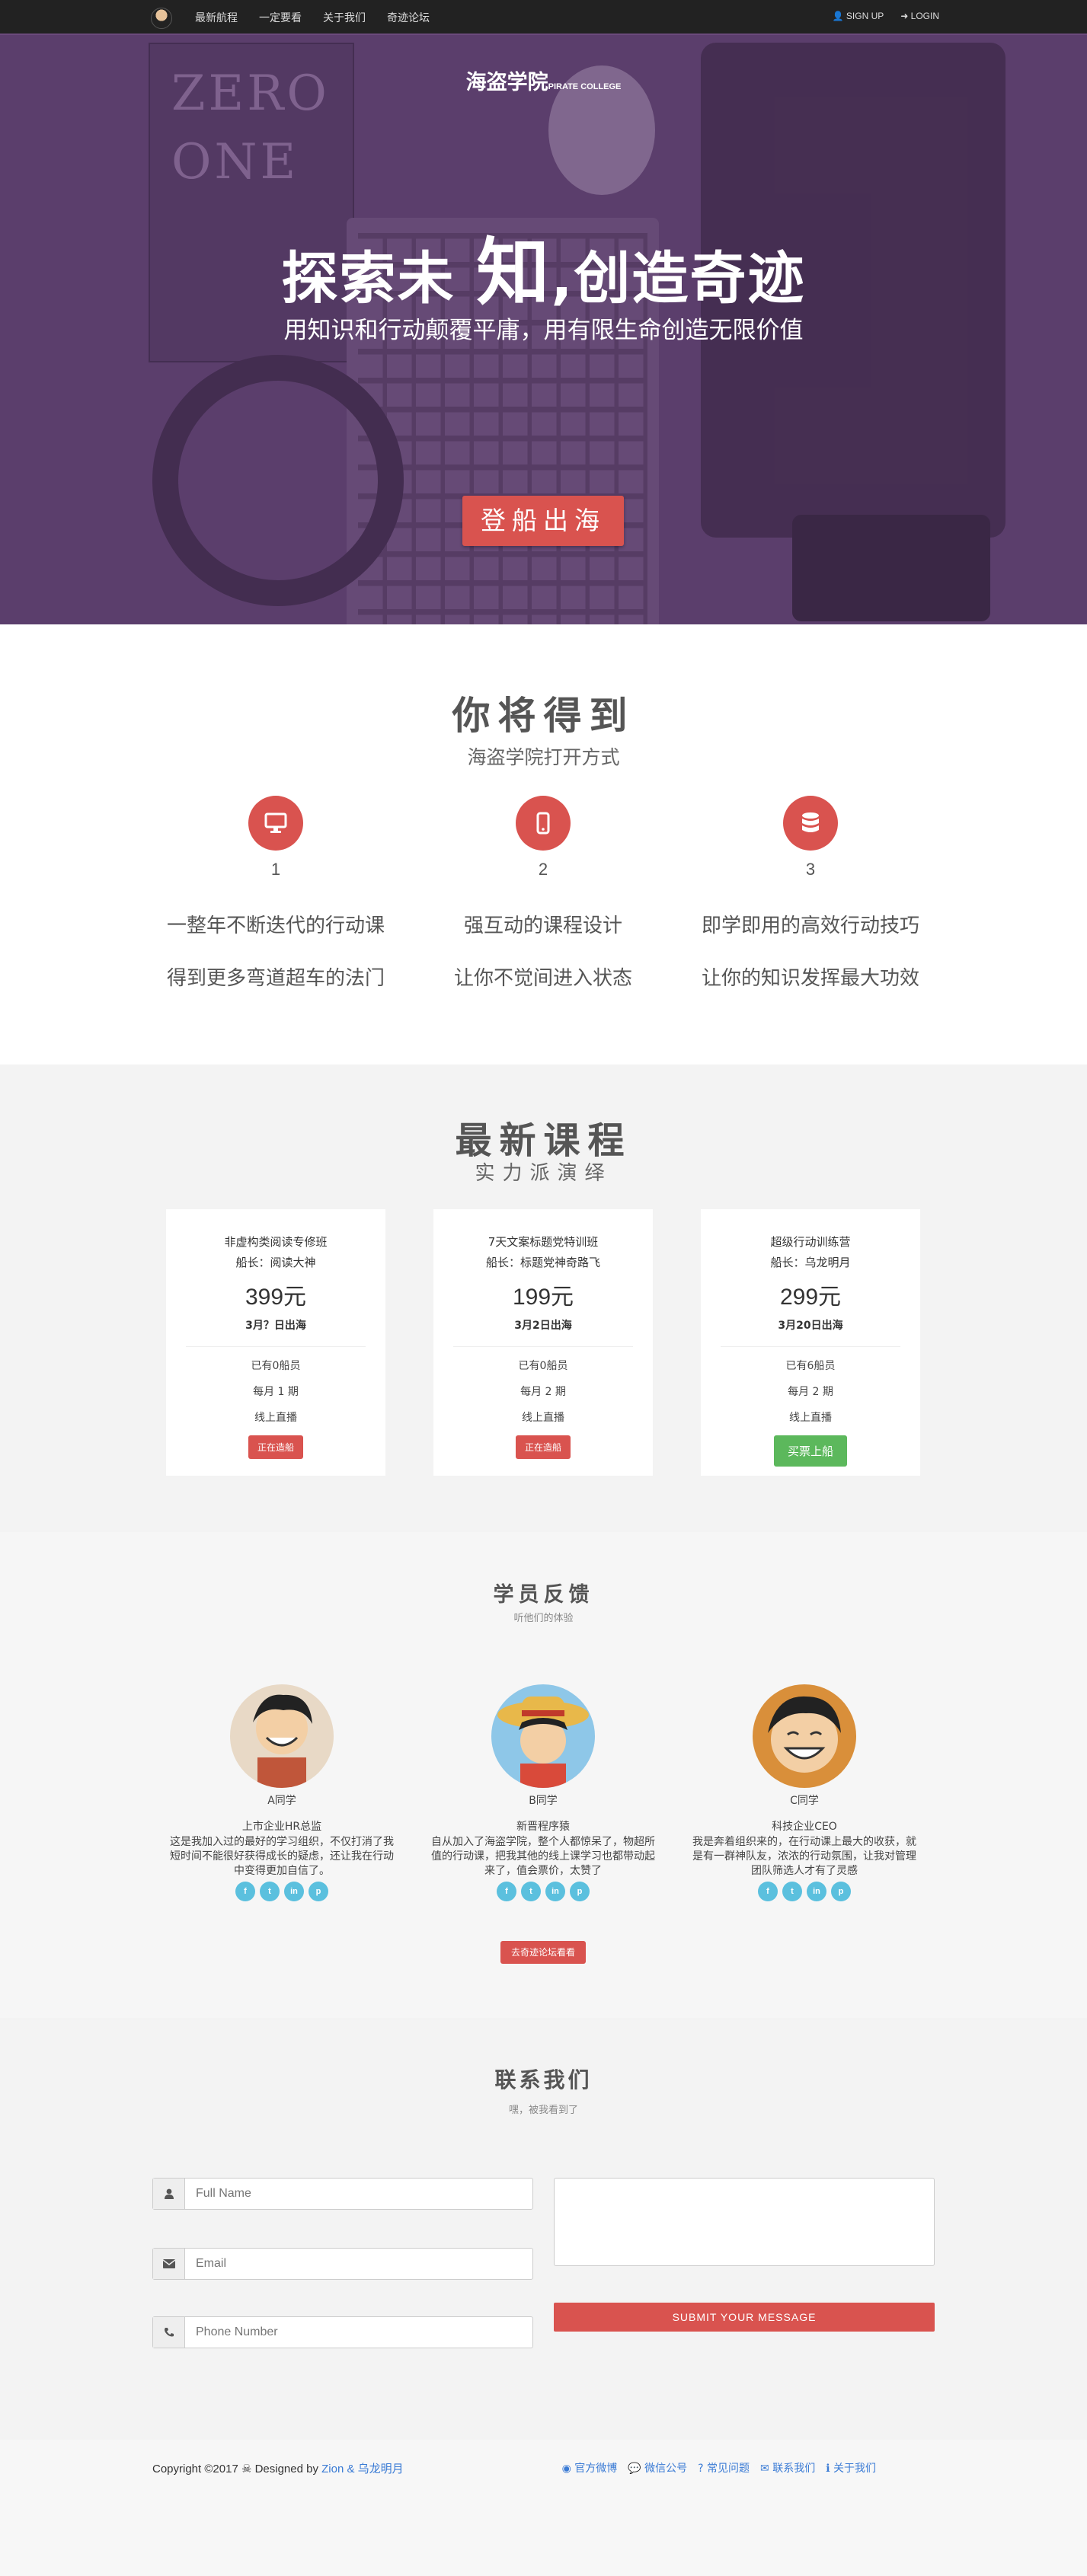  I want to click on avatar, so click(543, 1736).